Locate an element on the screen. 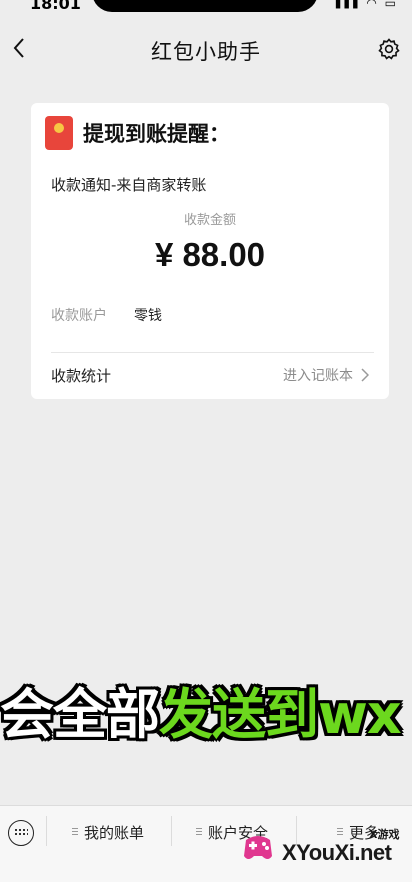 Image resolution: width=412 pixels, height=882 pixels. banner-green-text: 发送到wx is located at coordinates (280, 714).